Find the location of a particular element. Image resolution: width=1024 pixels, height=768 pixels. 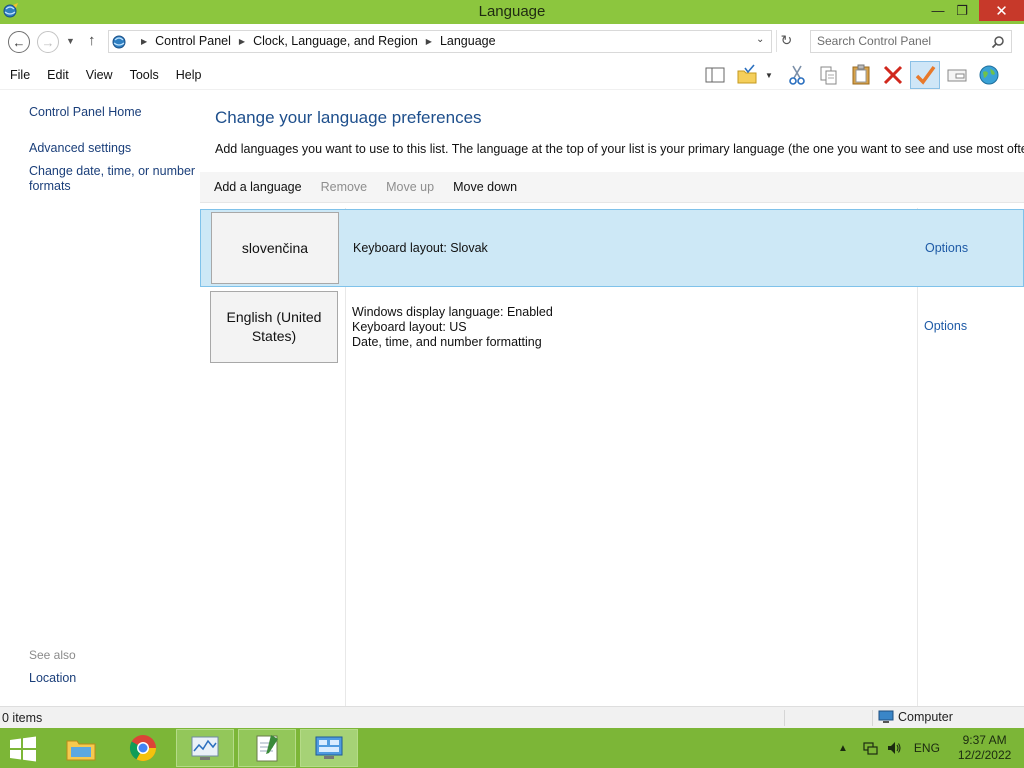

copy-button is located at coordinates (829, 75).